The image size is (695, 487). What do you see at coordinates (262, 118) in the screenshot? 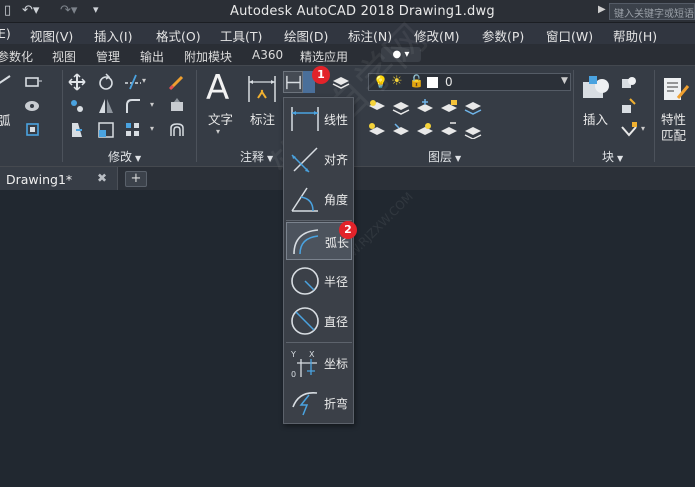
I see `dimension-tool-label: 标注` at bounding box center [262, 118].